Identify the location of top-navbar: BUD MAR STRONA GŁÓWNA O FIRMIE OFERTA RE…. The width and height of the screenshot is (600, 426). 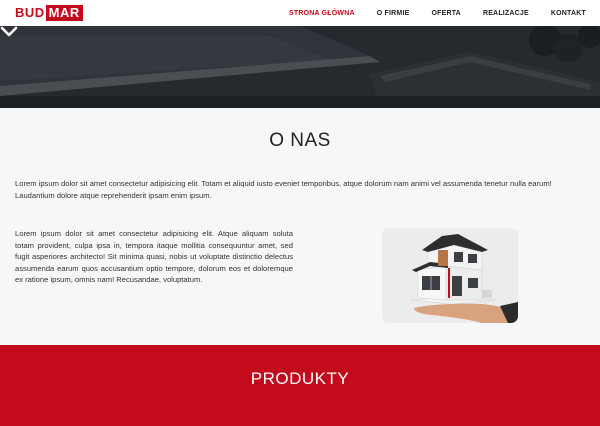
(300, 13).